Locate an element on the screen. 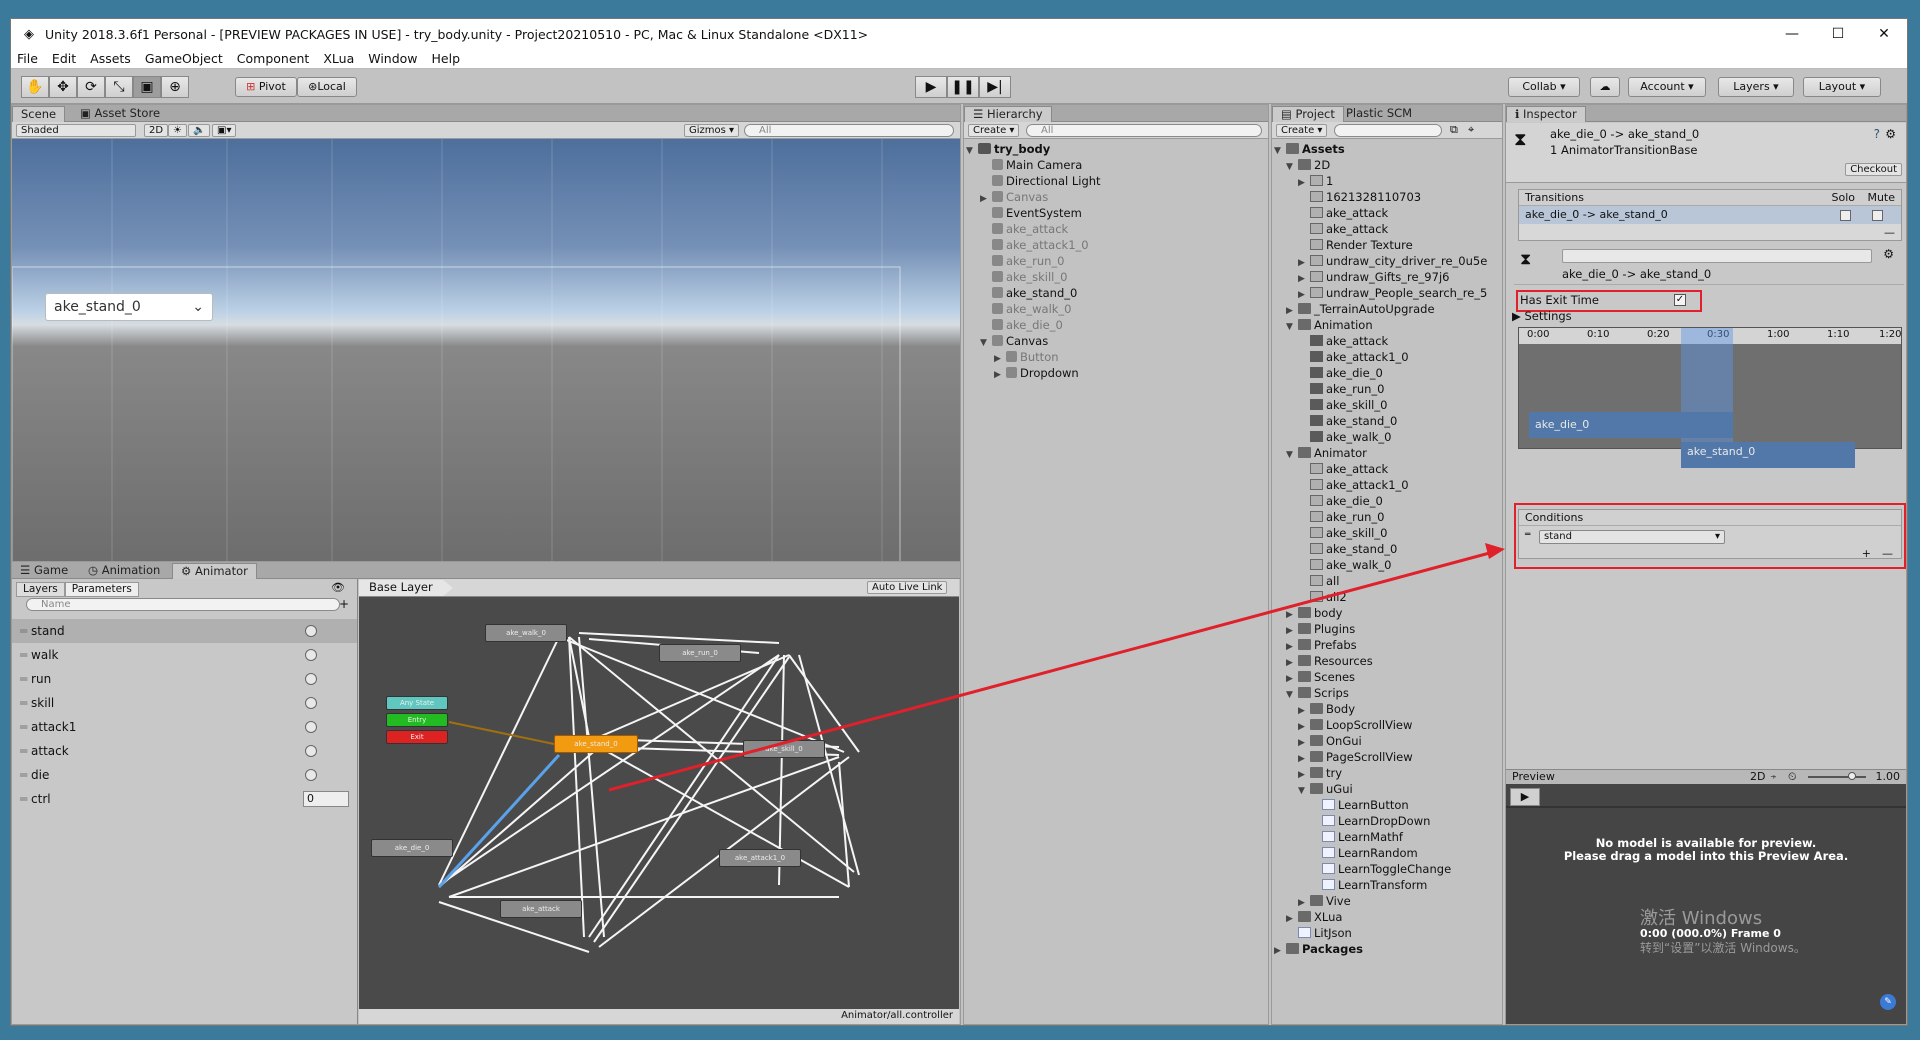  annotation-arrow is located at coordinates (1056, 667).